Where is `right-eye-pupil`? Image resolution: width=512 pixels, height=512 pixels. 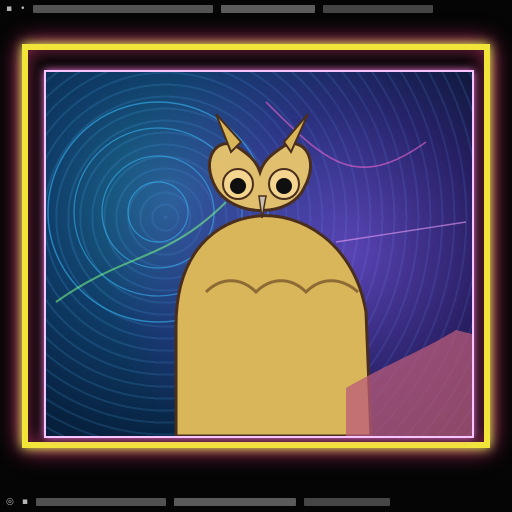 right-eye-pupil is located at coordinates (284, 186).